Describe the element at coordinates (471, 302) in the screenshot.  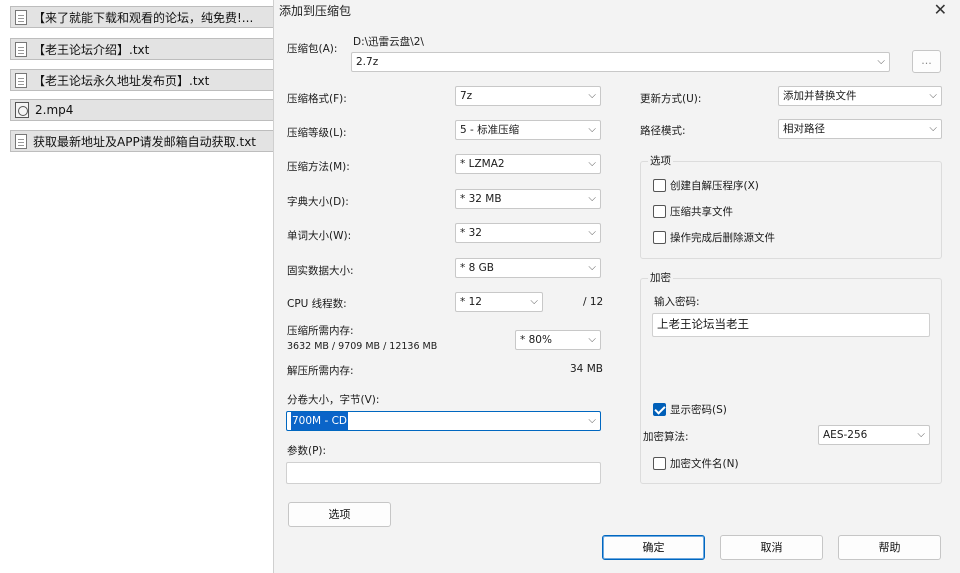
I see `cpu-value: * 12` at that location.